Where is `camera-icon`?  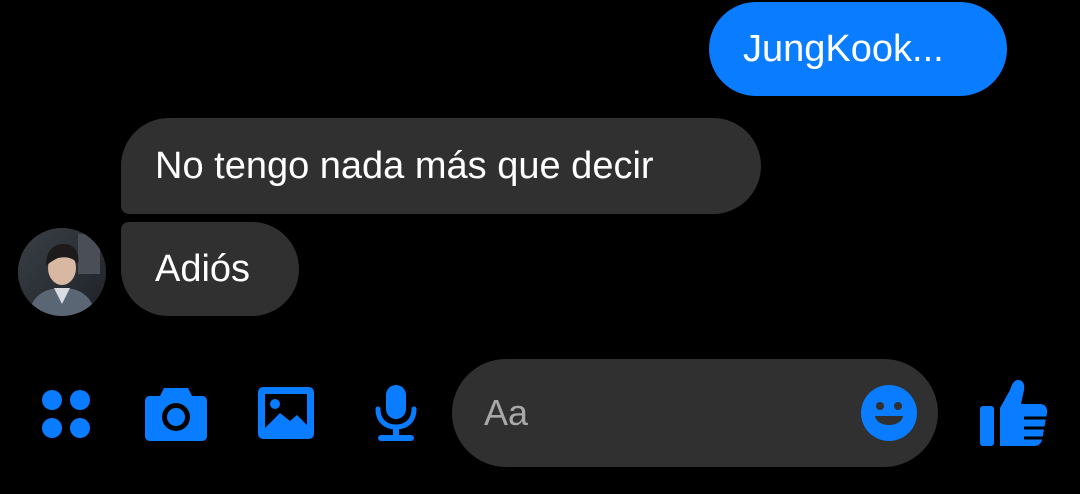 camera-icon is located at coordinates (176, 413).